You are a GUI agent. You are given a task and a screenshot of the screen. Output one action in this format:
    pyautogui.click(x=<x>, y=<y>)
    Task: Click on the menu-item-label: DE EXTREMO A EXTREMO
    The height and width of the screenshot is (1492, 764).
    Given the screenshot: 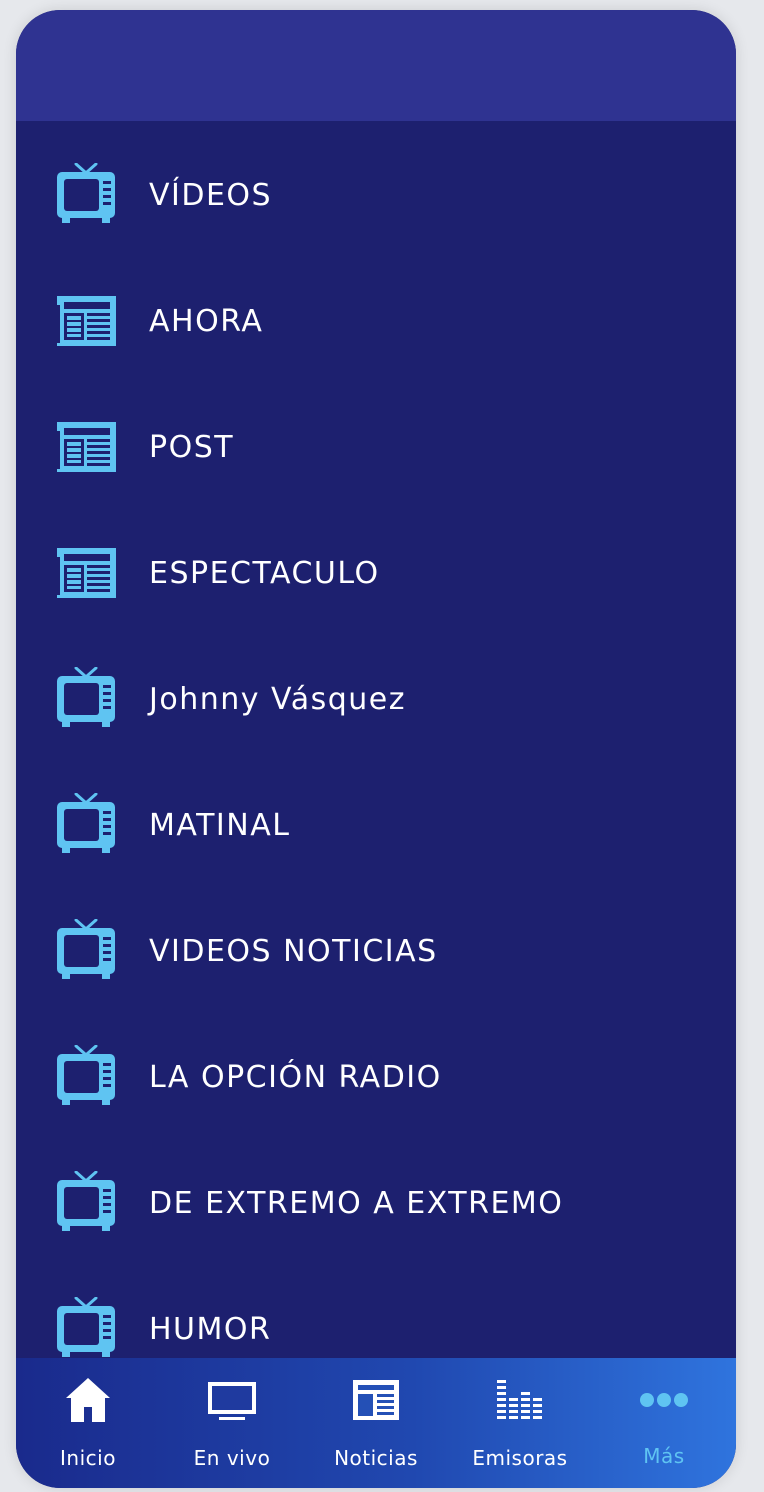 What is the action you would take?
    pyautogui.click(x=356, y=1203)
    